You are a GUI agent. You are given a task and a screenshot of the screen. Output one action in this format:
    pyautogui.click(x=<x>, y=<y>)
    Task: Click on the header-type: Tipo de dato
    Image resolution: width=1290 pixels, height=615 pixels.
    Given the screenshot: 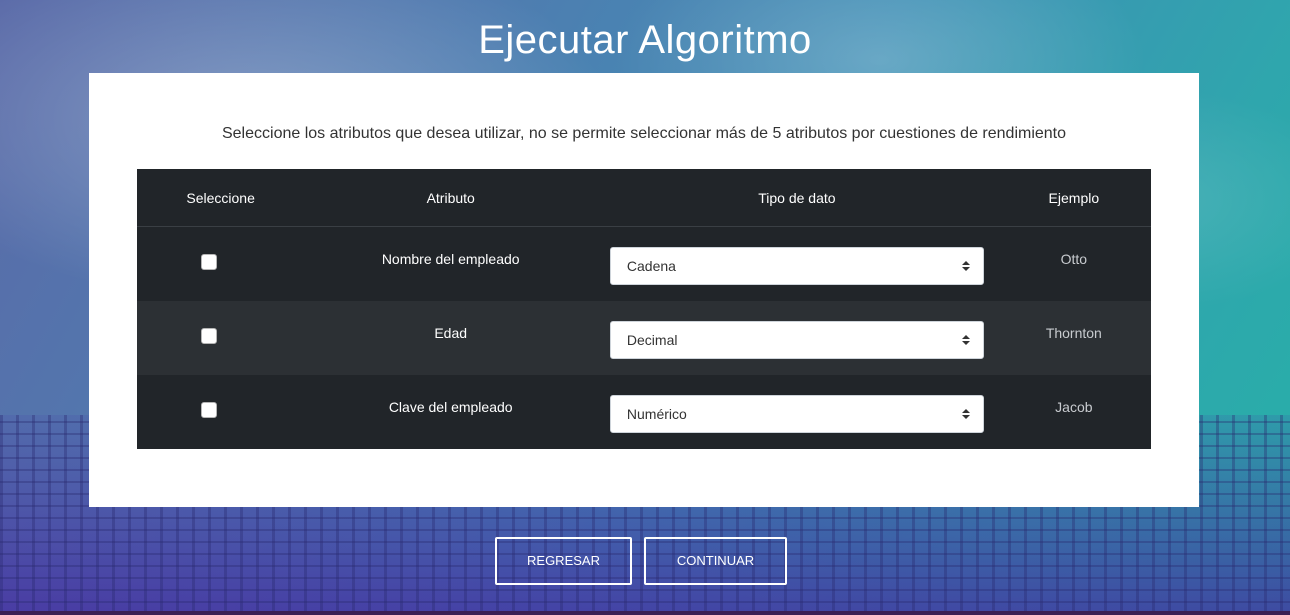 What is the action you would take?
    pyautogui.click(x=797, y=198)
    